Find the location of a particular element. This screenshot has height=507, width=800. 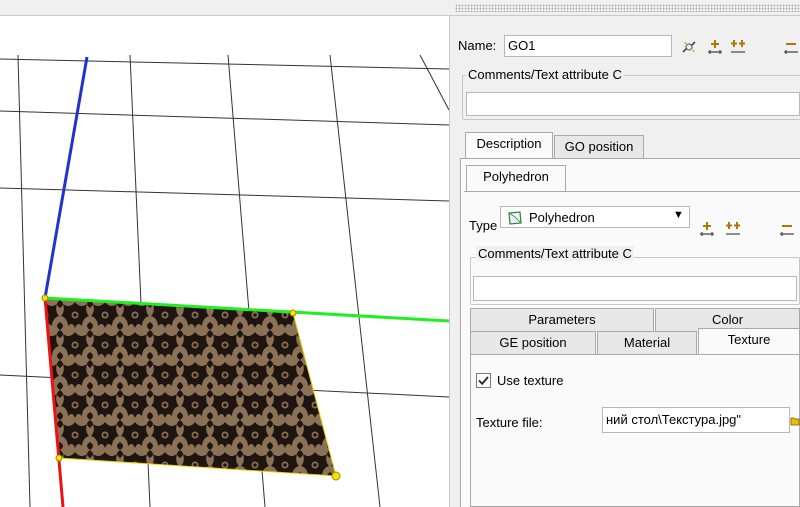

browse-folder-icon is located at coordinates (795, 420).